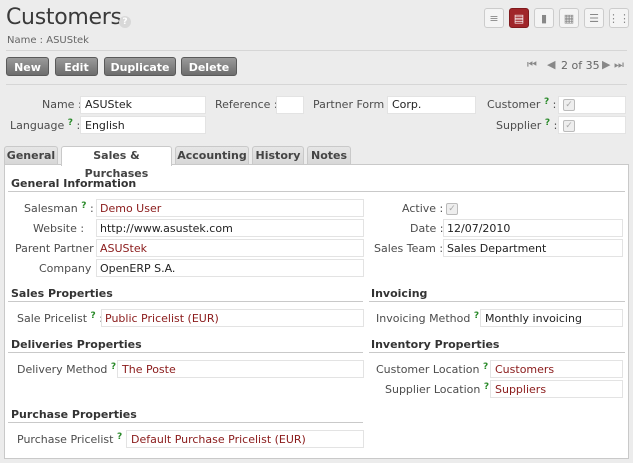 Image resolution: width=633 pixels, height=463 pixels. Describe the element at coordinates (619, 18) in the screenshot. I see `kanban-view-icon: ⋮⋮` at that location.